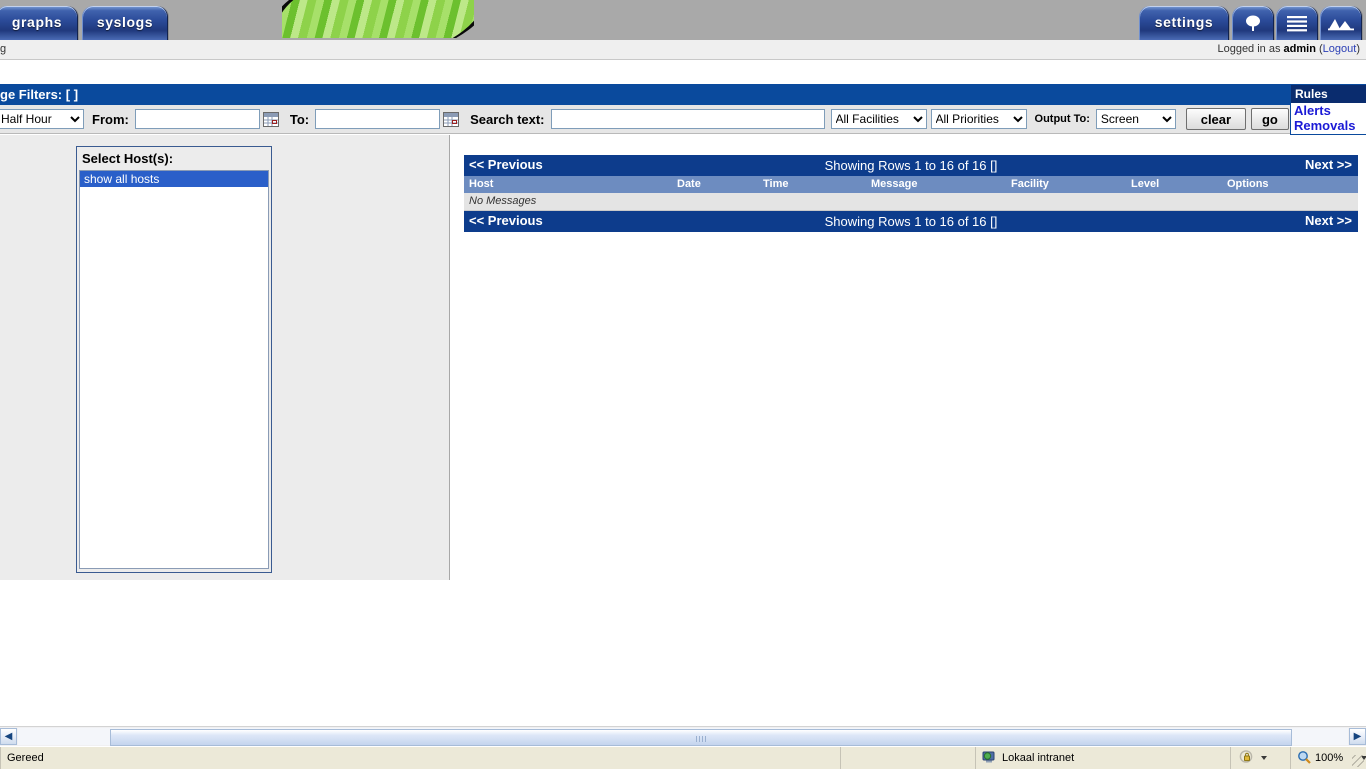  What do you see at coordinates (1340, 49) in the screenshot?
I see `logout-link: Logout` at bounding box center [1340, 49].